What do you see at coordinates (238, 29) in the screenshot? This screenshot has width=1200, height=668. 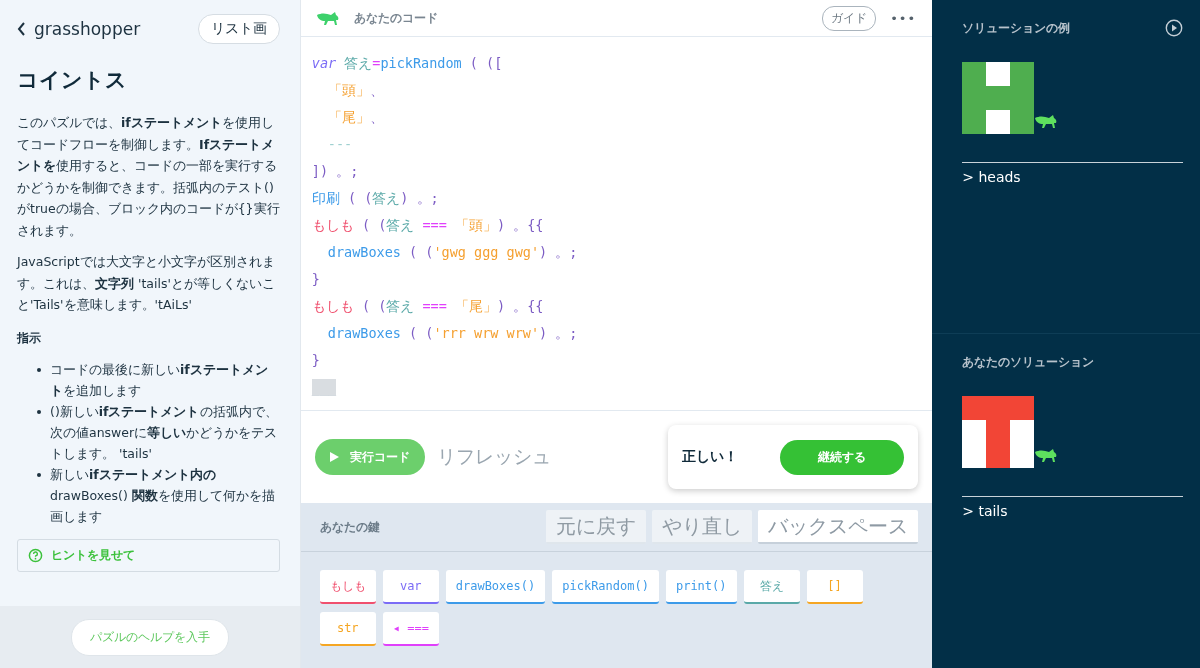 I see `list-button: リスト画` at bounding box center [238, 29].